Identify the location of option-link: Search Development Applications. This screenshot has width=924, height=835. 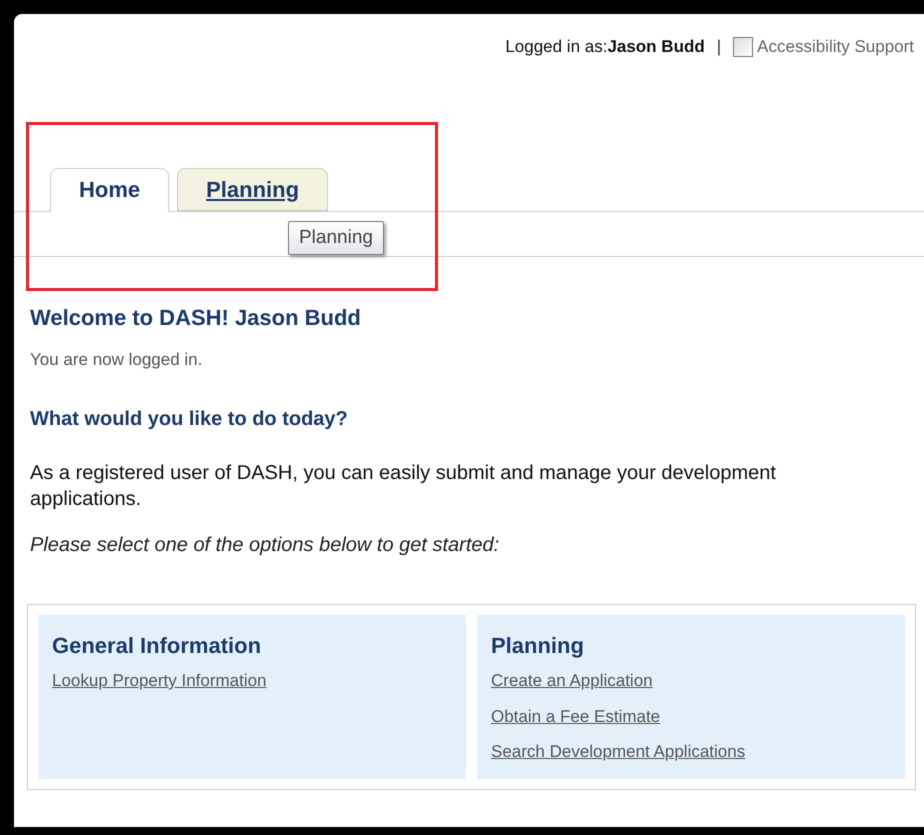
(618, 751).